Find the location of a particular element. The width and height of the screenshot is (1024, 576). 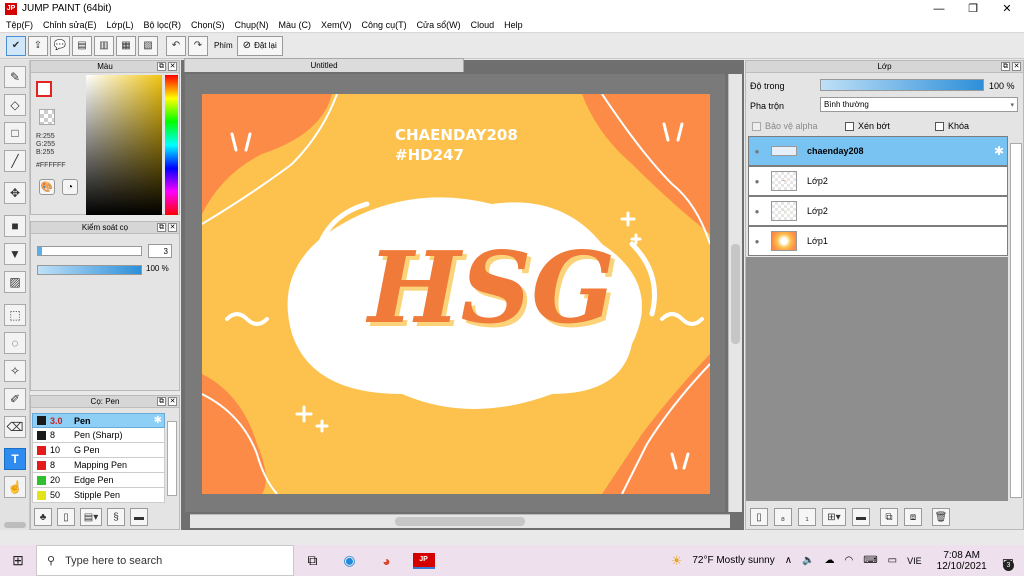

protect-alpha-checkbox is located at coordinates (756, 126).